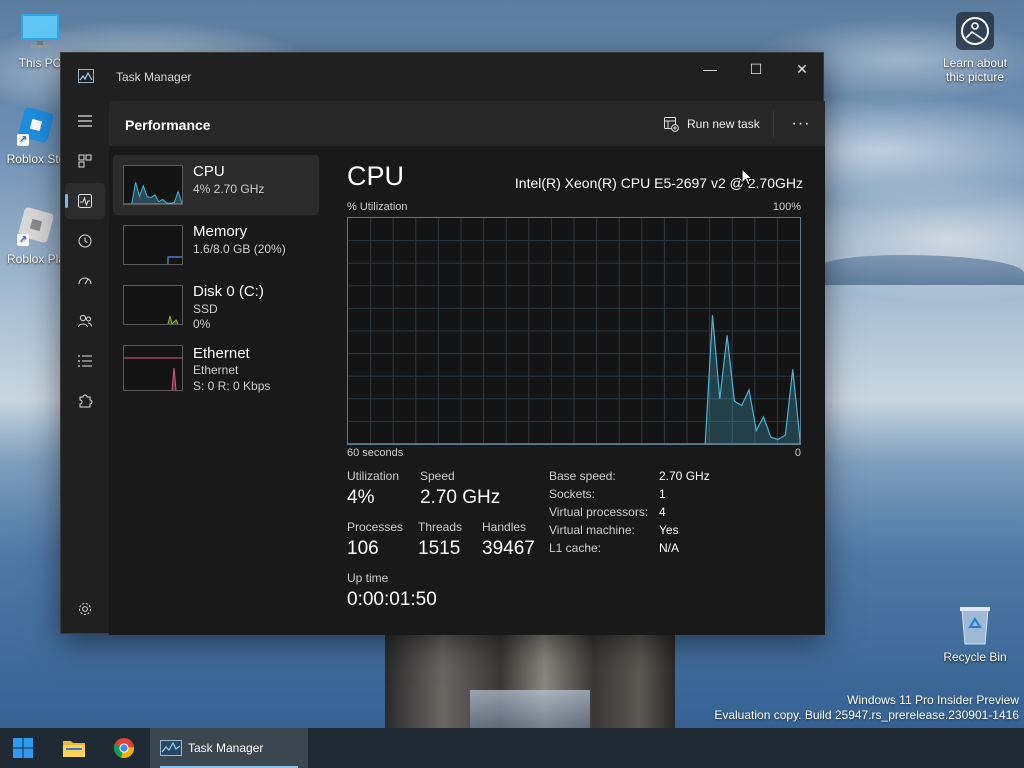 The image size is (1024, 768). I want to click on graph-zero-label: 0, so click(797, 453).